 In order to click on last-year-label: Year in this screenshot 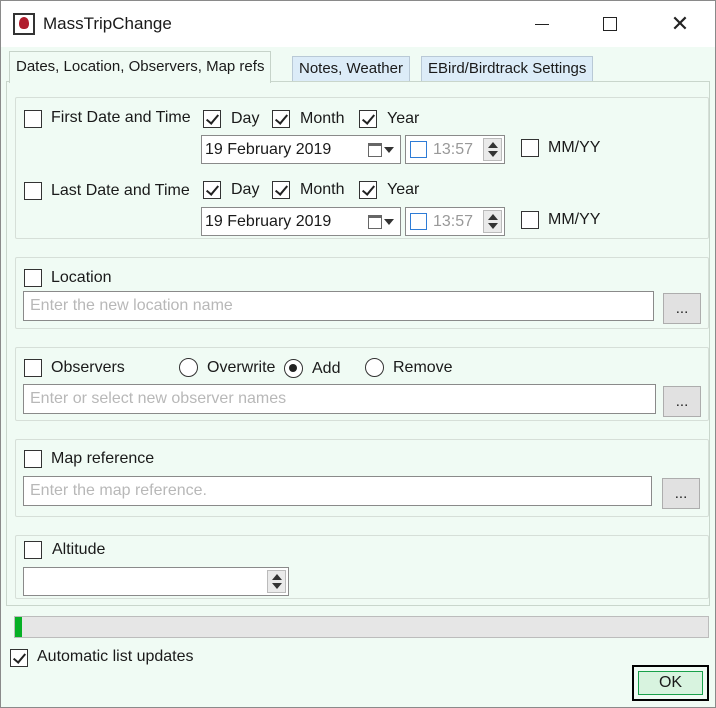, I will do `click(403, 189)`.